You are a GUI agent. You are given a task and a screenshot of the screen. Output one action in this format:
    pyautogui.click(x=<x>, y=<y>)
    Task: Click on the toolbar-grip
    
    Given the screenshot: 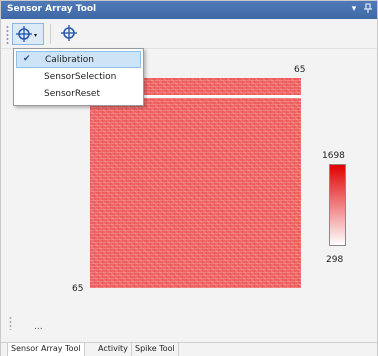 What is the action you would take?
    pyautogui.click(x=7, y=35)
    